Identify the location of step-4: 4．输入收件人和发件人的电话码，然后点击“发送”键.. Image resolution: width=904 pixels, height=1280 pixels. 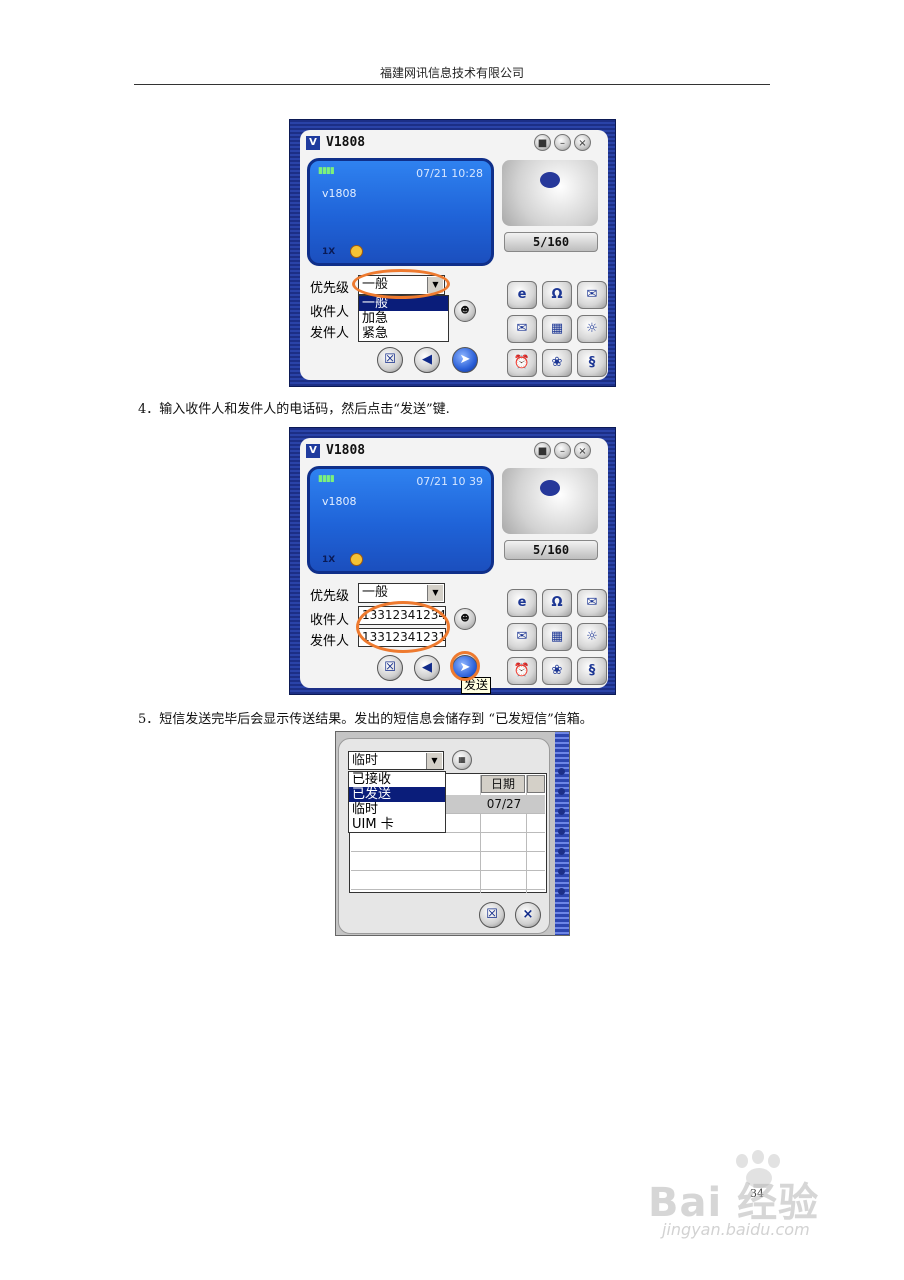
(294, 409).